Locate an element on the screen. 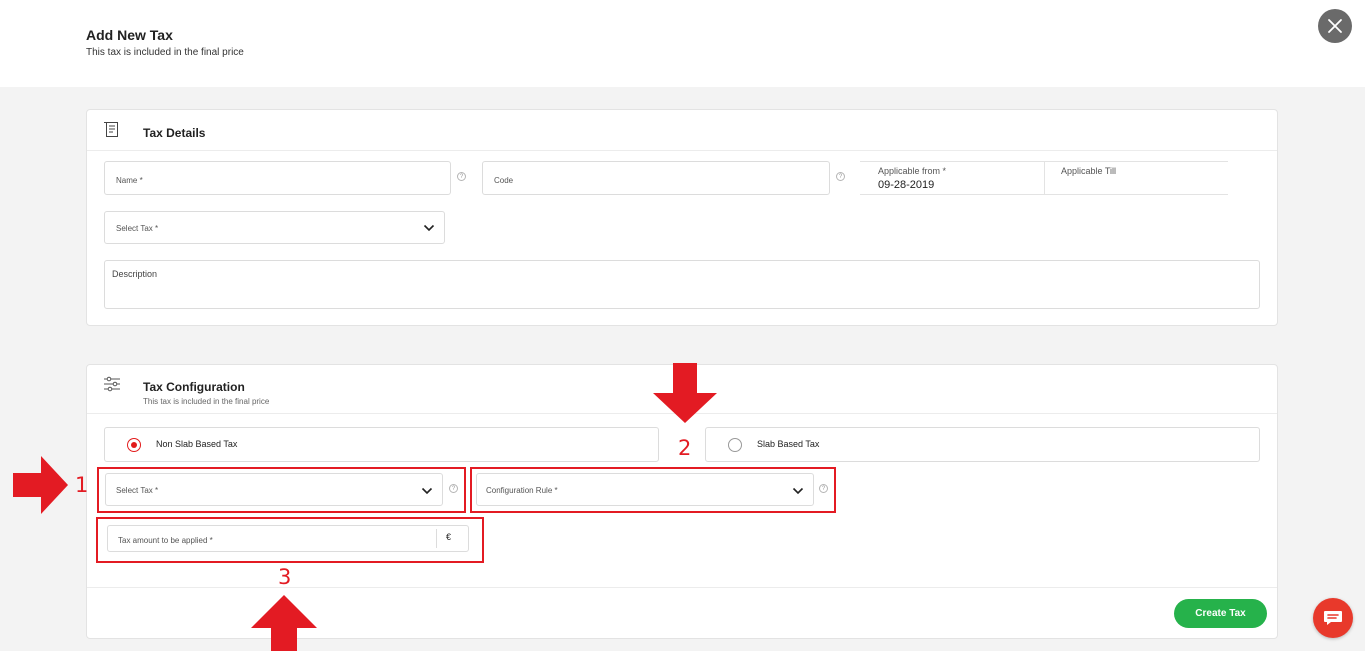 The width and height of the screenshot is (1365, 651). annotation-label-2: 2 is located at coordinates (685, 448).